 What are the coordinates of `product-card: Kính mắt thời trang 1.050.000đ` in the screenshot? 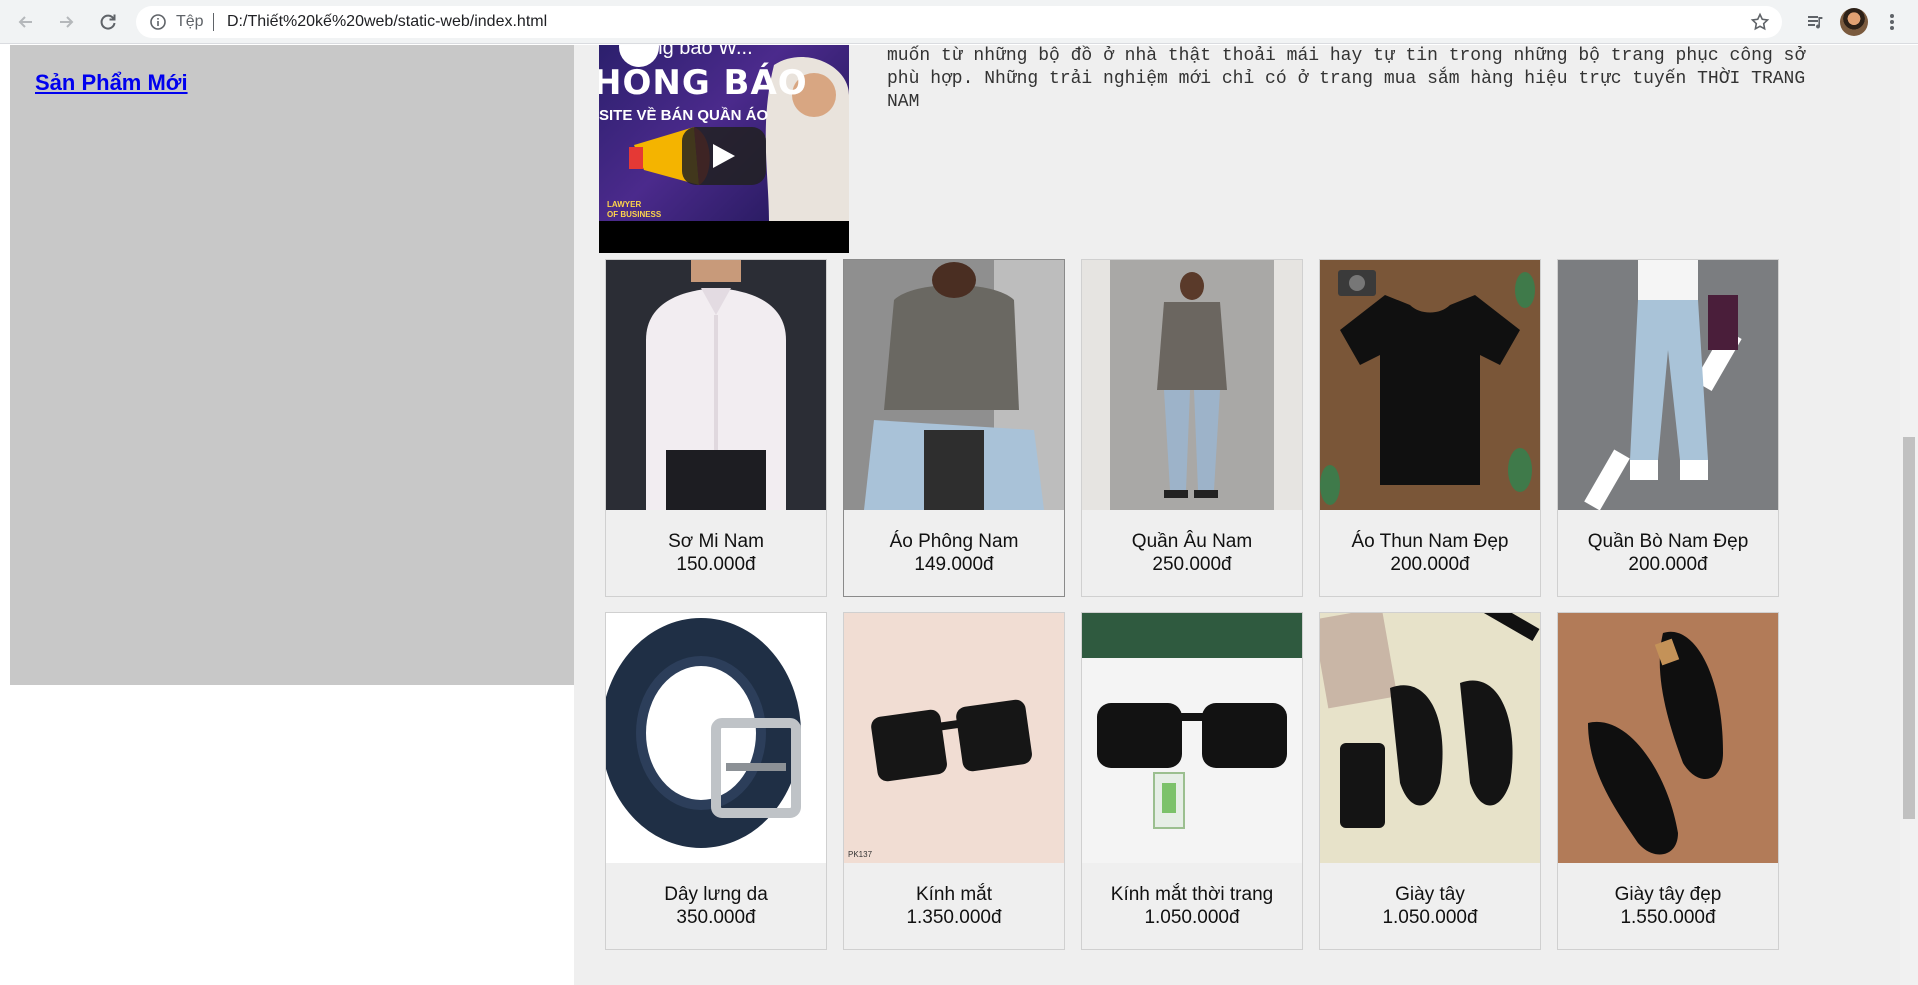 It's located at (1192, 781).